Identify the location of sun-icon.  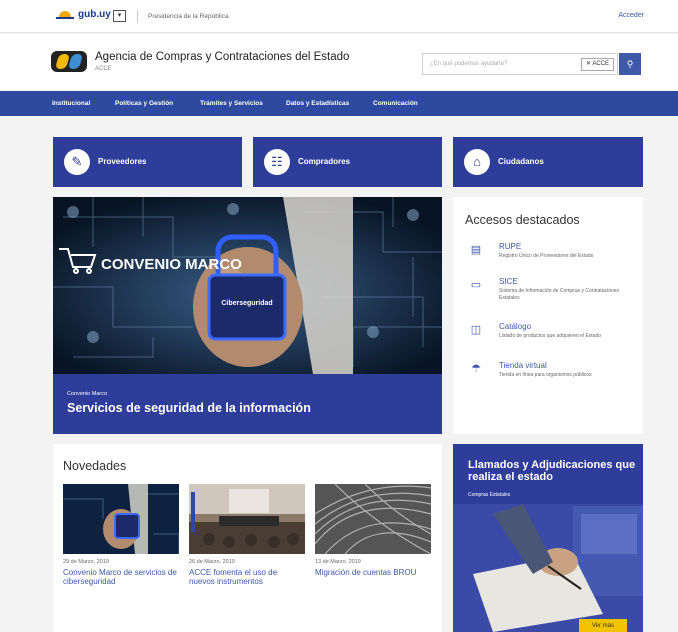
(65, 14).